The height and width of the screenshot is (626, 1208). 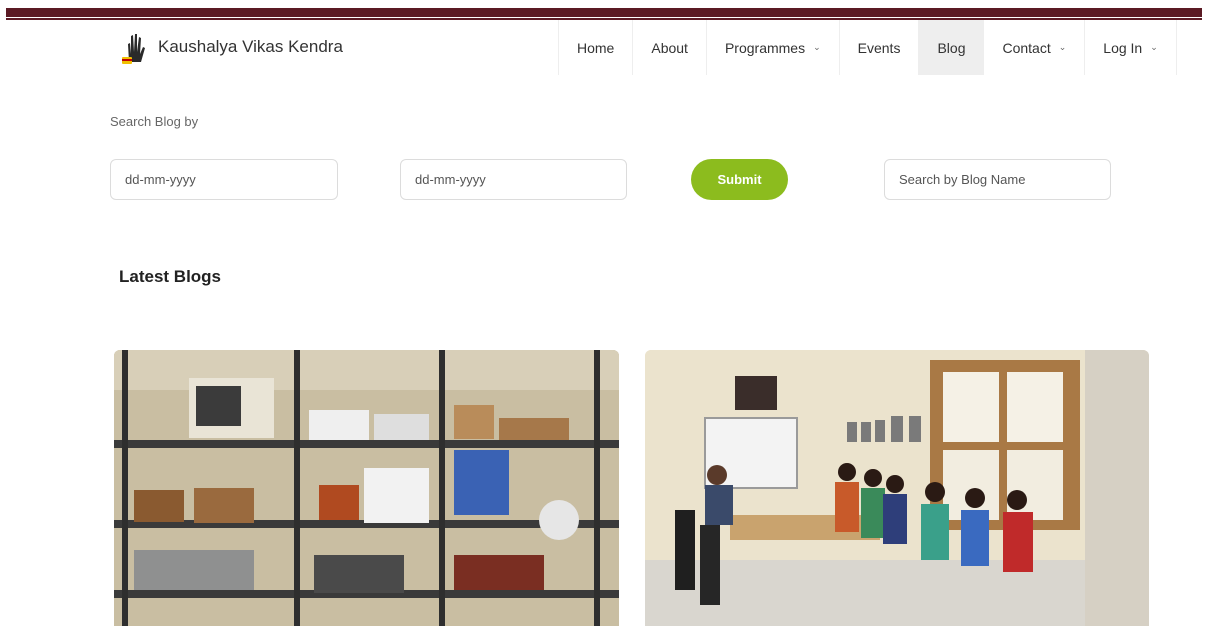 I want to click on blog-name-placeholder: Search by Blog Name, so click(x=962, y=179).